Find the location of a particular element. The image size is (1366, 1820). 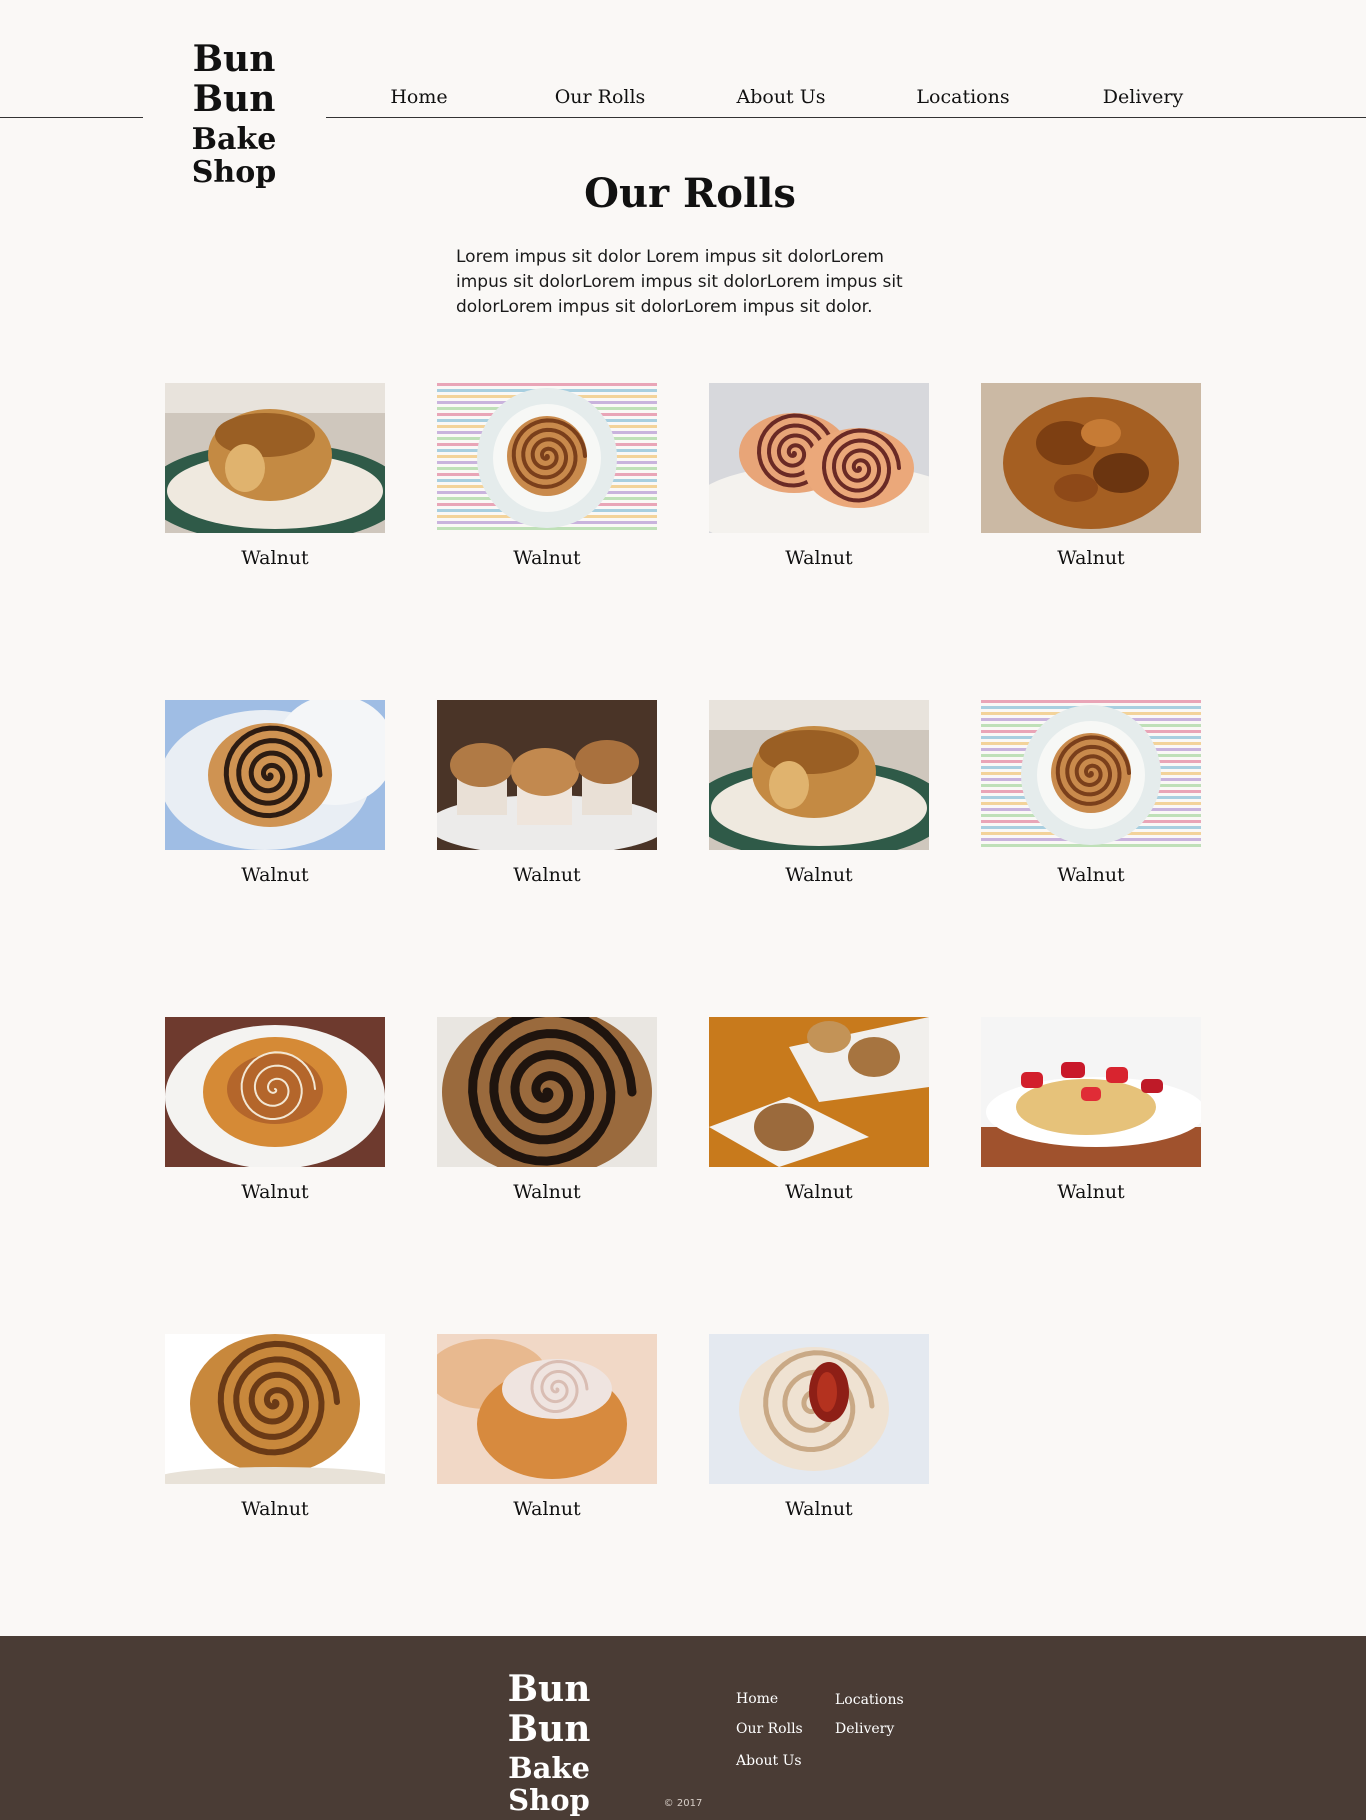

footer-link-delivery: Delivery is located at coordinates (864, 1729).